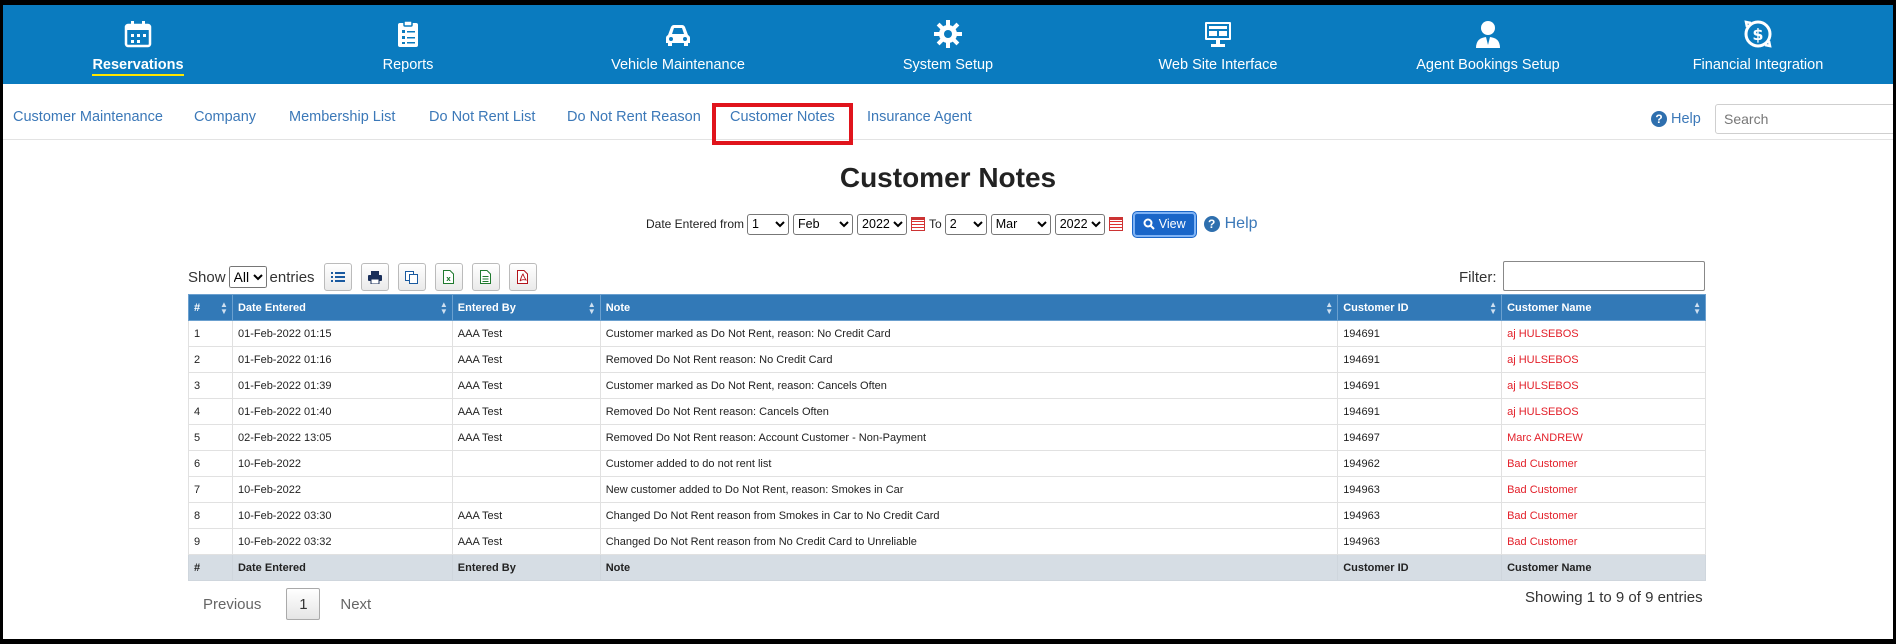  I want to click on entries-select: All, so click(247, 277).